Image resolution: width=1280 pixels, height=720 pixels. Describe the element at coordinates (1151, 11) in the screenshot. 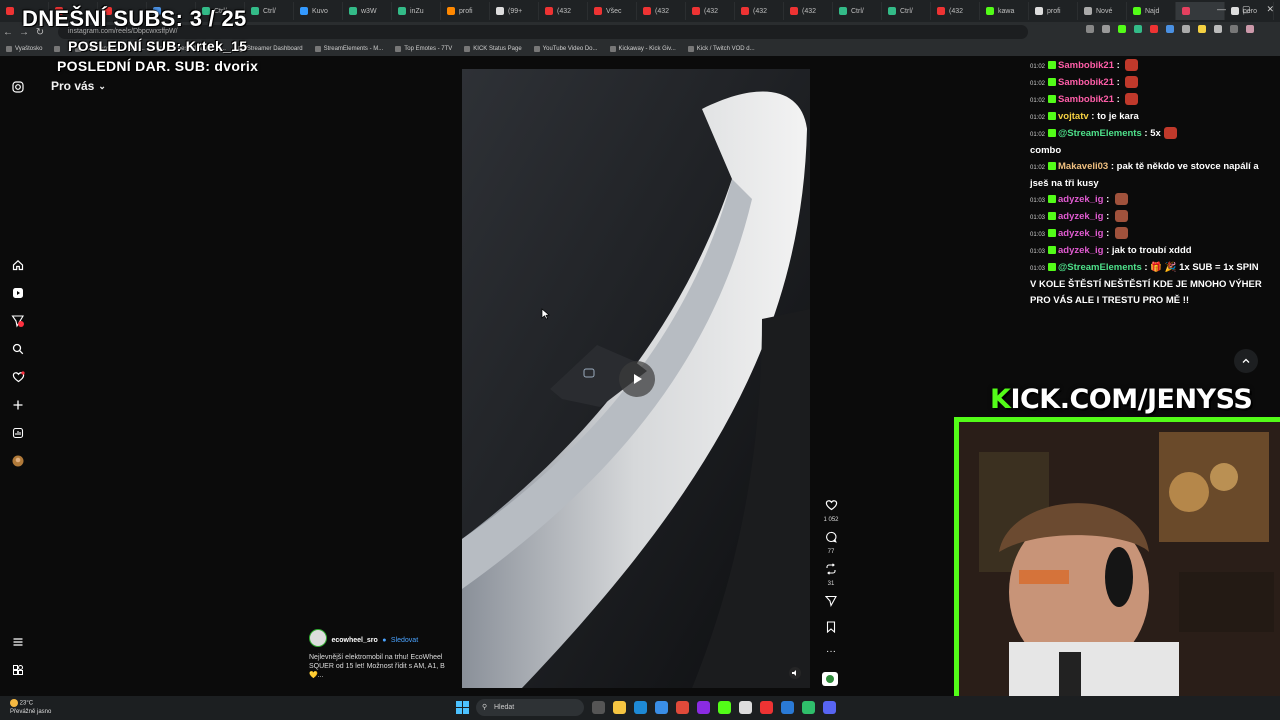

I see `browser-tab: Najd` at that location.